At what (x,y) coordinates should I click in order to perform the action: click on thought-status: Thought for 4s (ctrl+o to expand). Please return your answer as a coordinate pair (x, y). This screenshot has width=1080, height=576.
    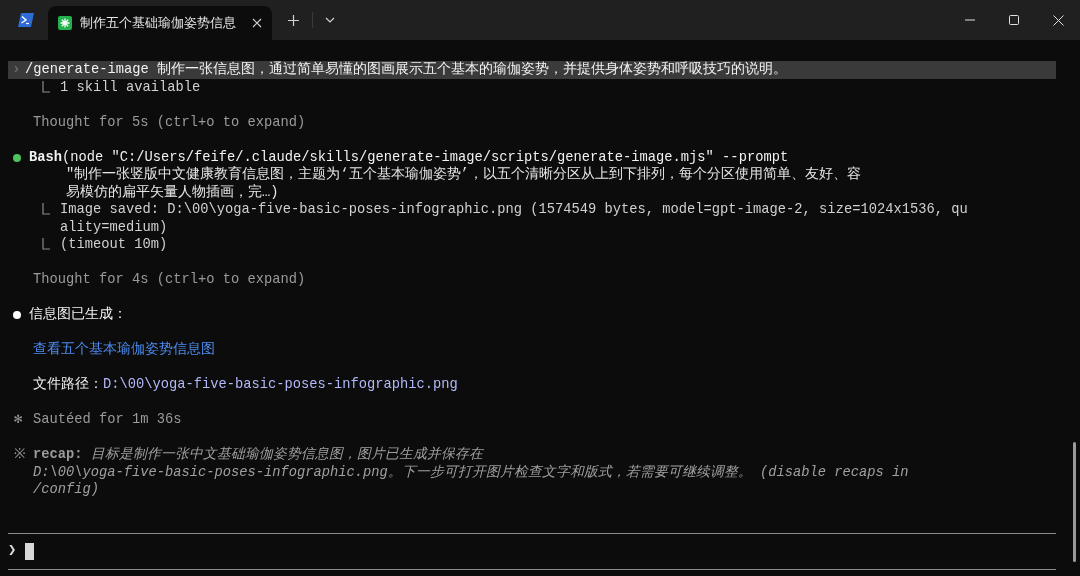
    Looking at the image, I should click on (169, 279).